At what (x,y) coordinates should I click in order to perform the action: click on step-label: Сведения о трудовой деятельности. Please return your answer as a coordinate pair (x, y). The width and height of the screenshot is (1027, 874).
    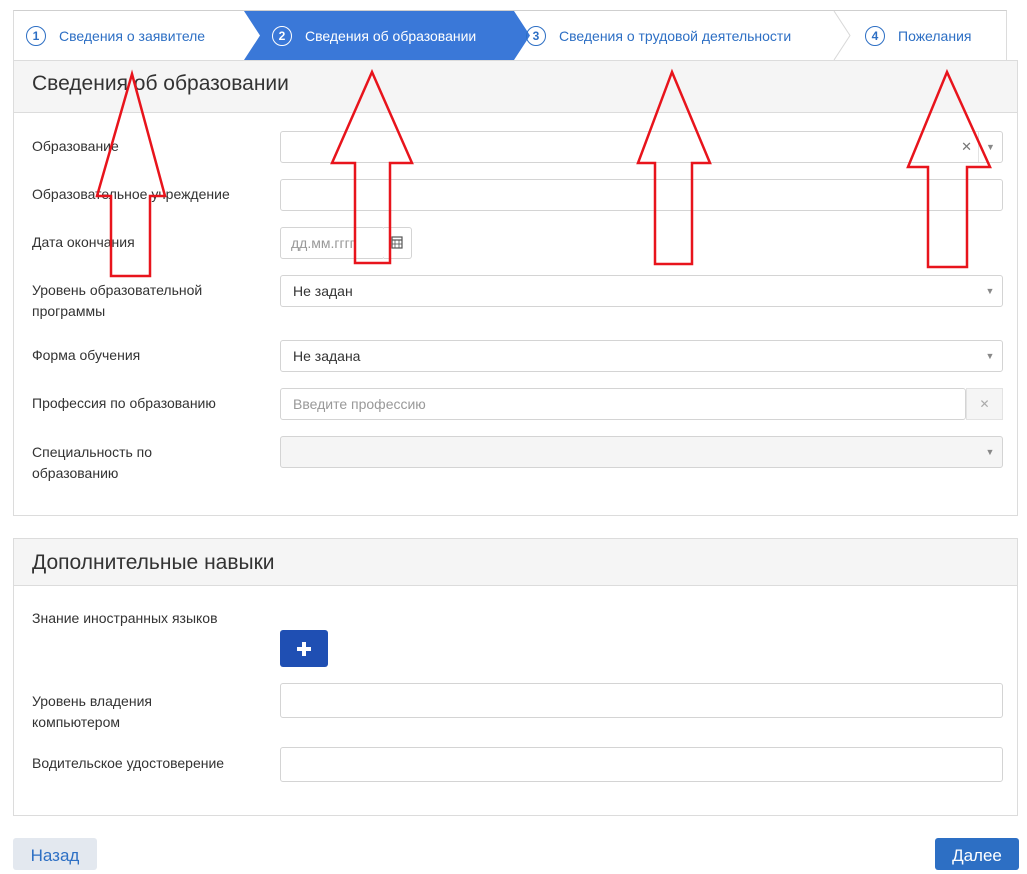
    Looking at the image, I should click on (675, 35).